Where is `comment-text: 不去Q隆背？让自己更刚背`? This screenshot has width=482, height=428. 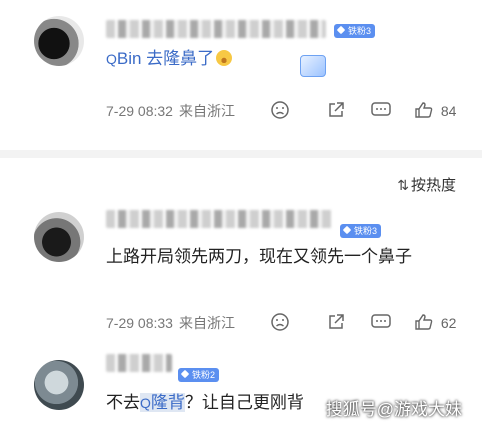
comment-text: 不去Q隆背？让自己更刚背 is located at coordinates (205, 403).